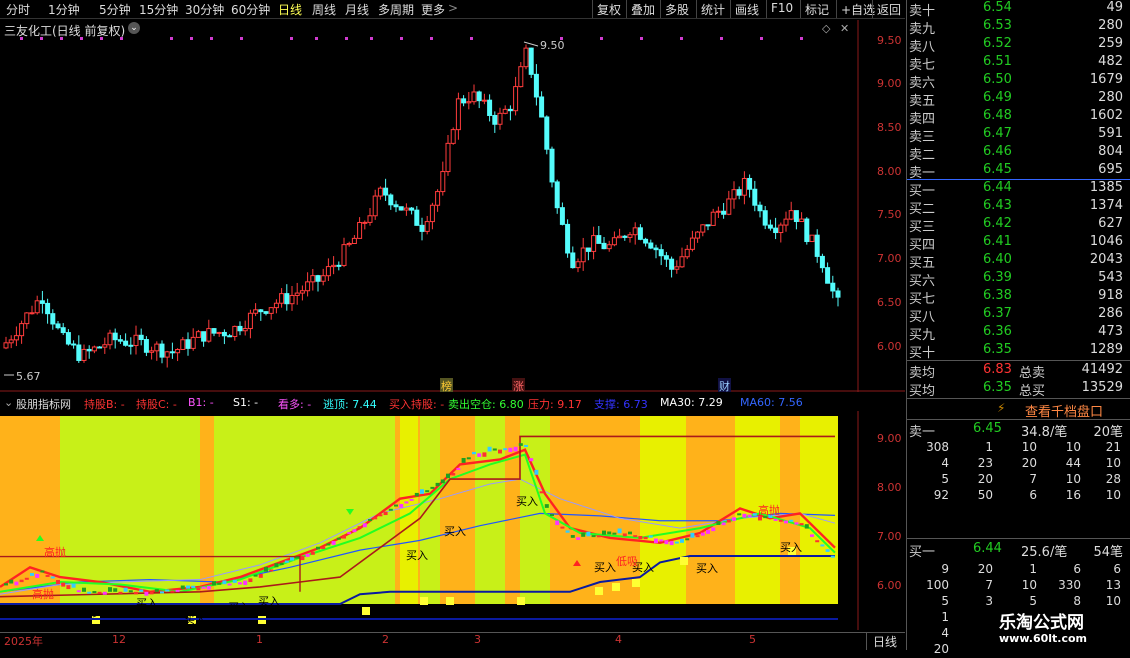 The width and height of the screenshot is (1130, 658). Describe the element at coordinates (889, 258) in the screenshot. I see `price-tick-7-00: 7.00` at that location.